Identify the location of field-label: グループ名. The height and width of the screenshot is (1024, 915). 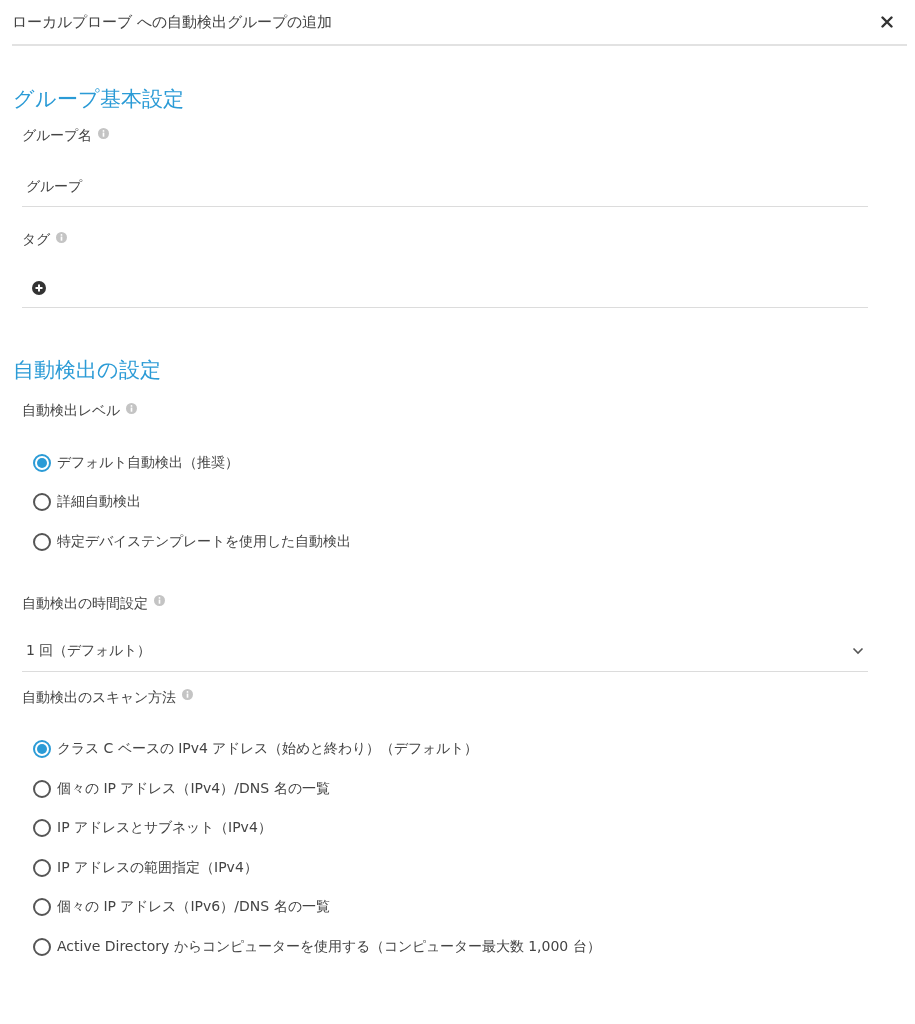
(57, 136).